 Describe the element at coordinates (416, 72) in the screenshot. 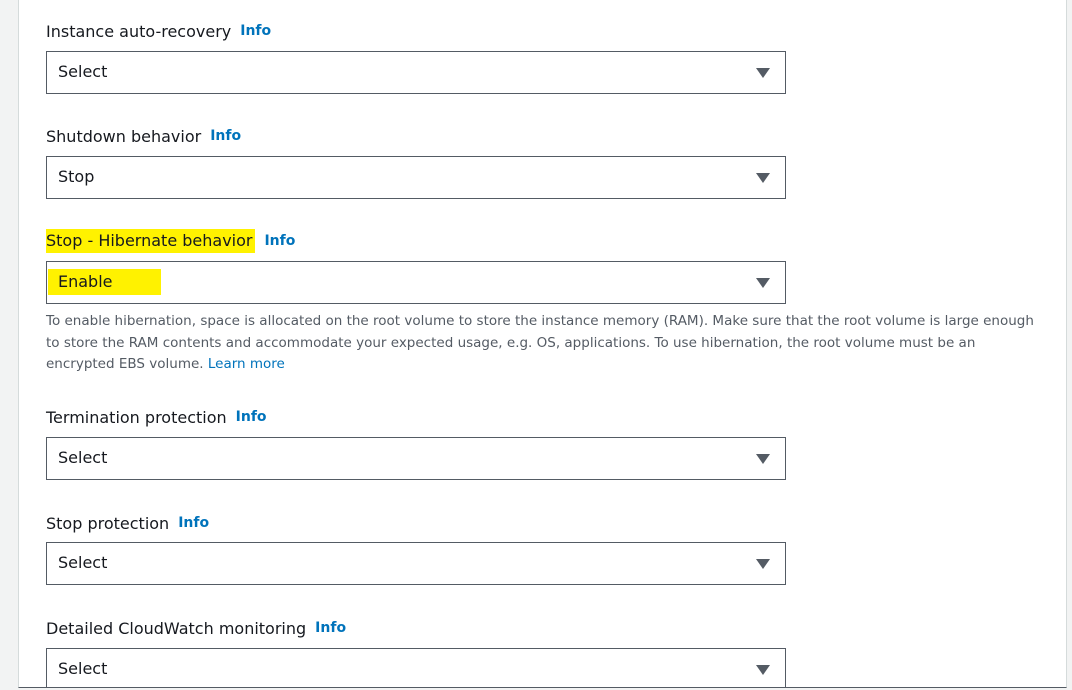

I see `instance-auto-recovery-select: Select` at that location.